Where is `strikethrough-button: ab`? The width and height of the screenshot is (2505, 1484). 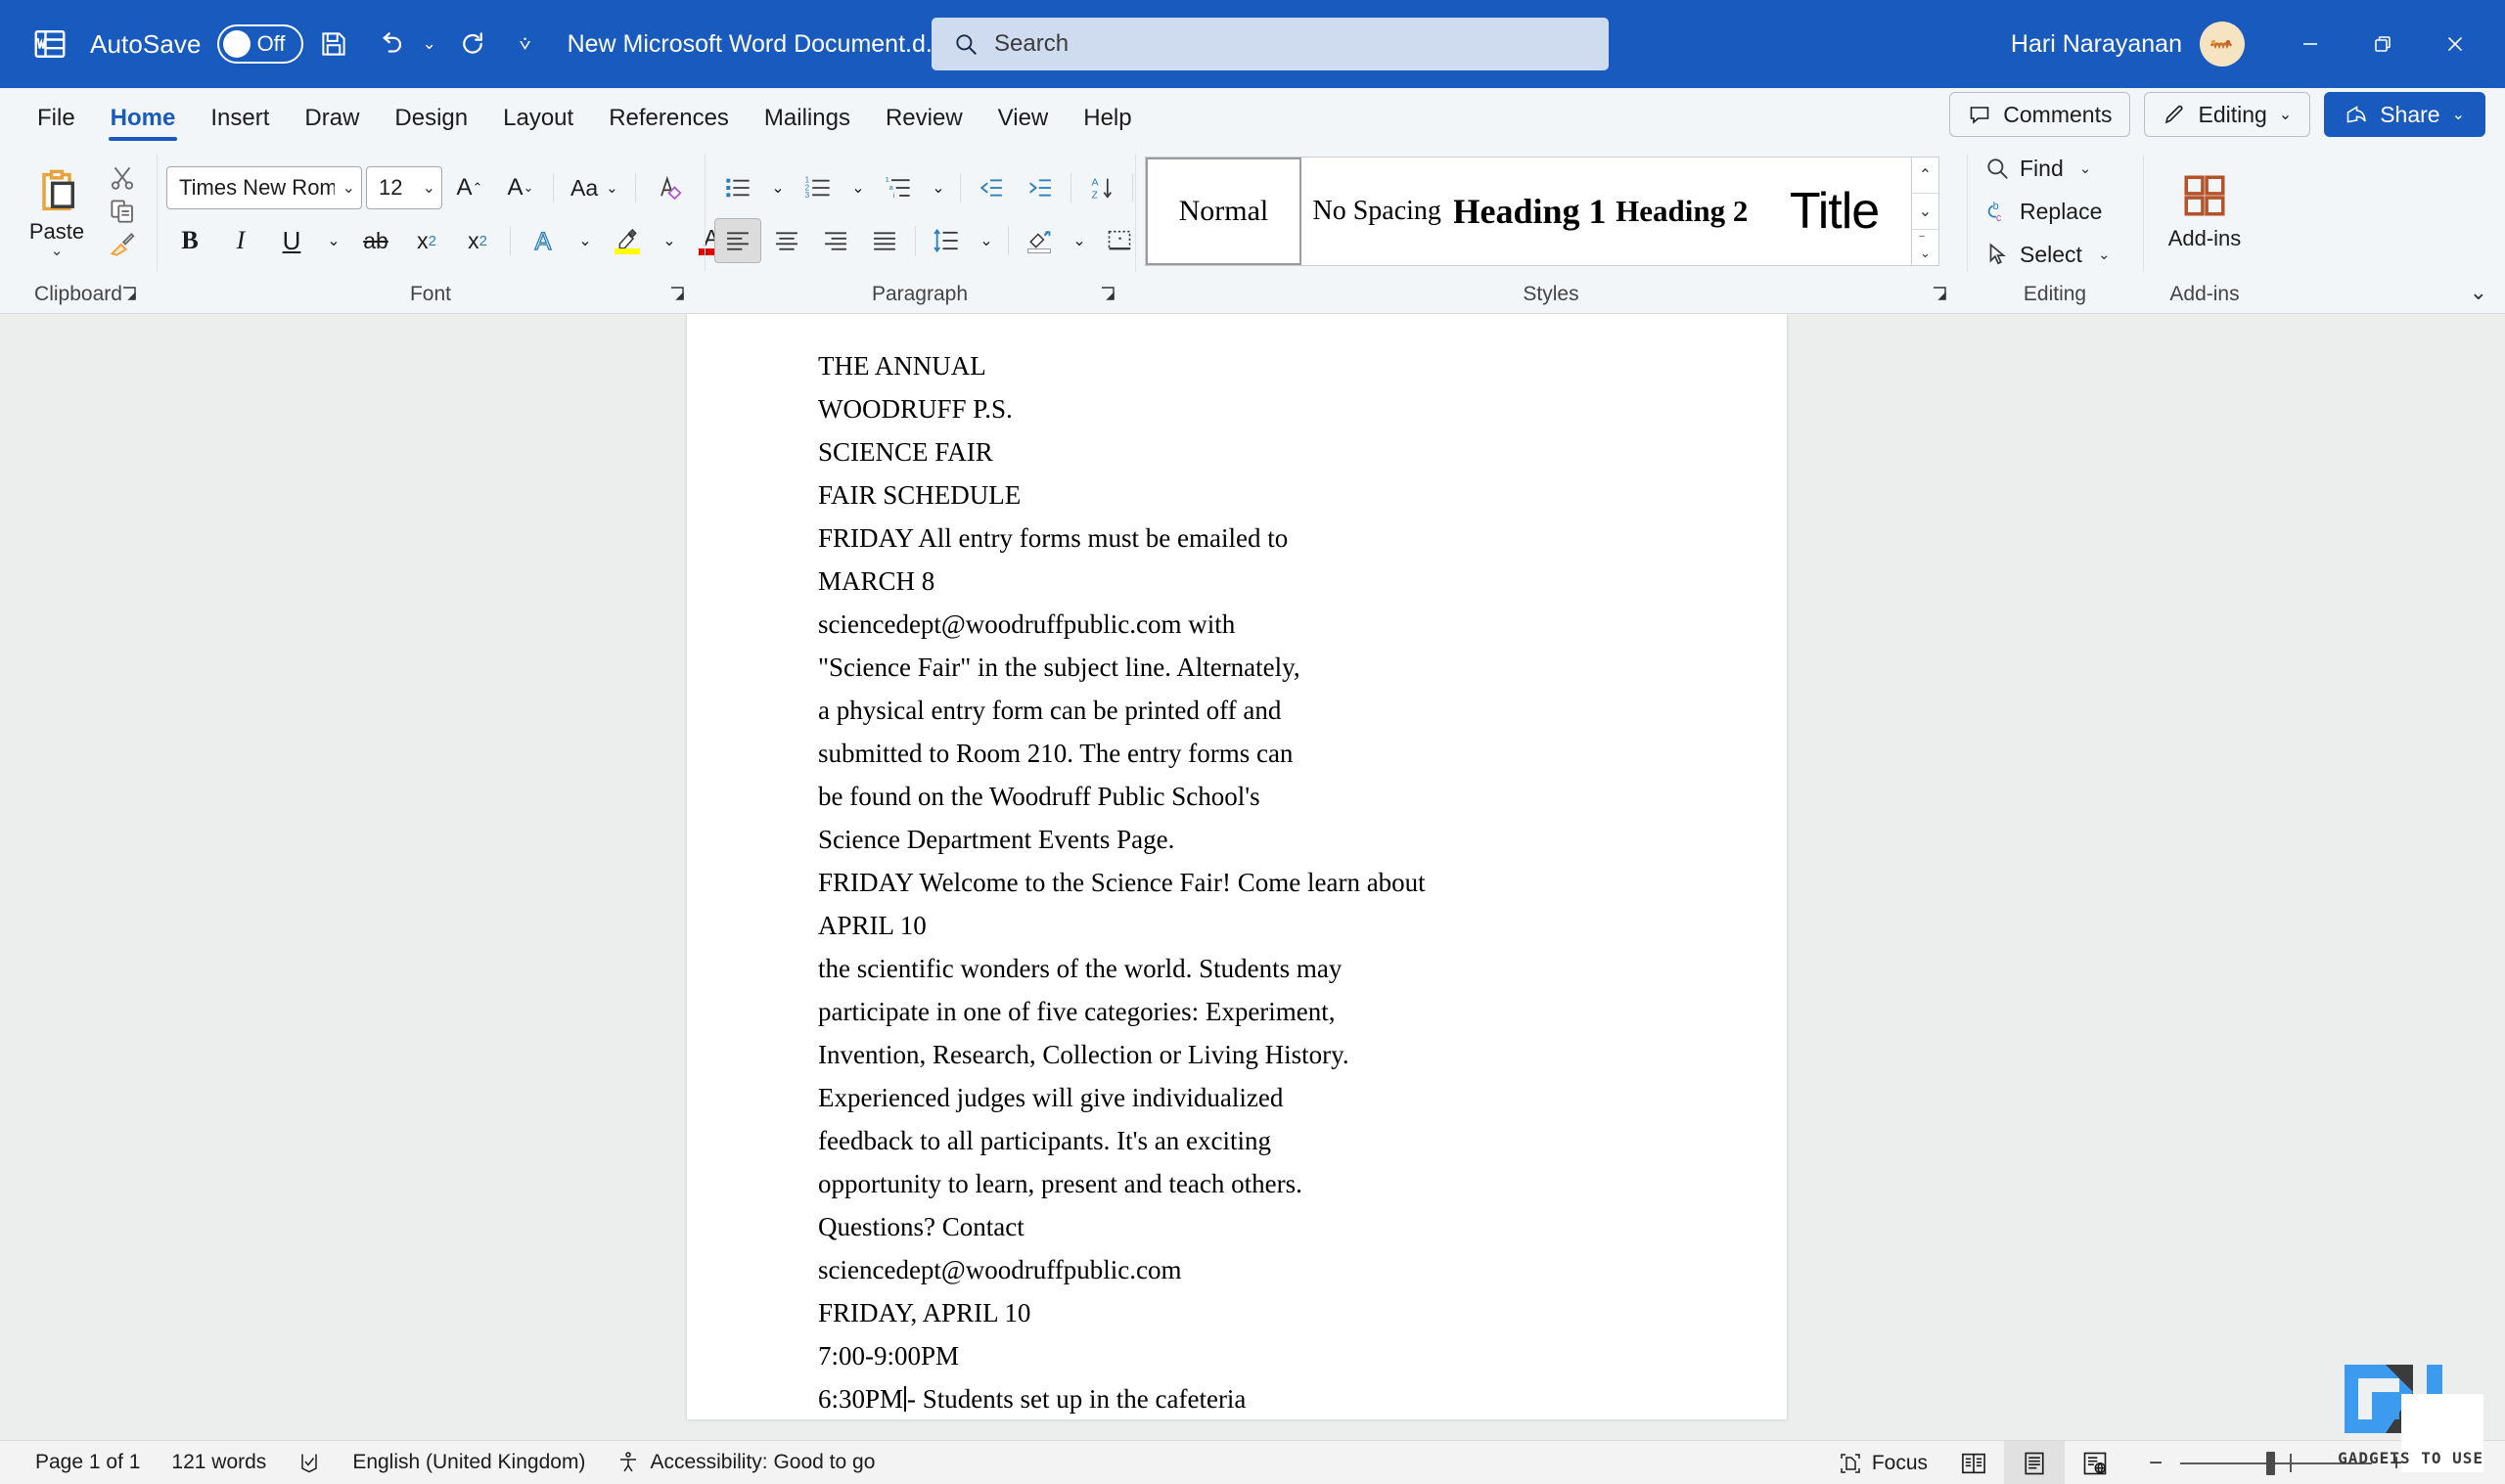
strikethrough-button: ab is located at coordinates (375, 240).